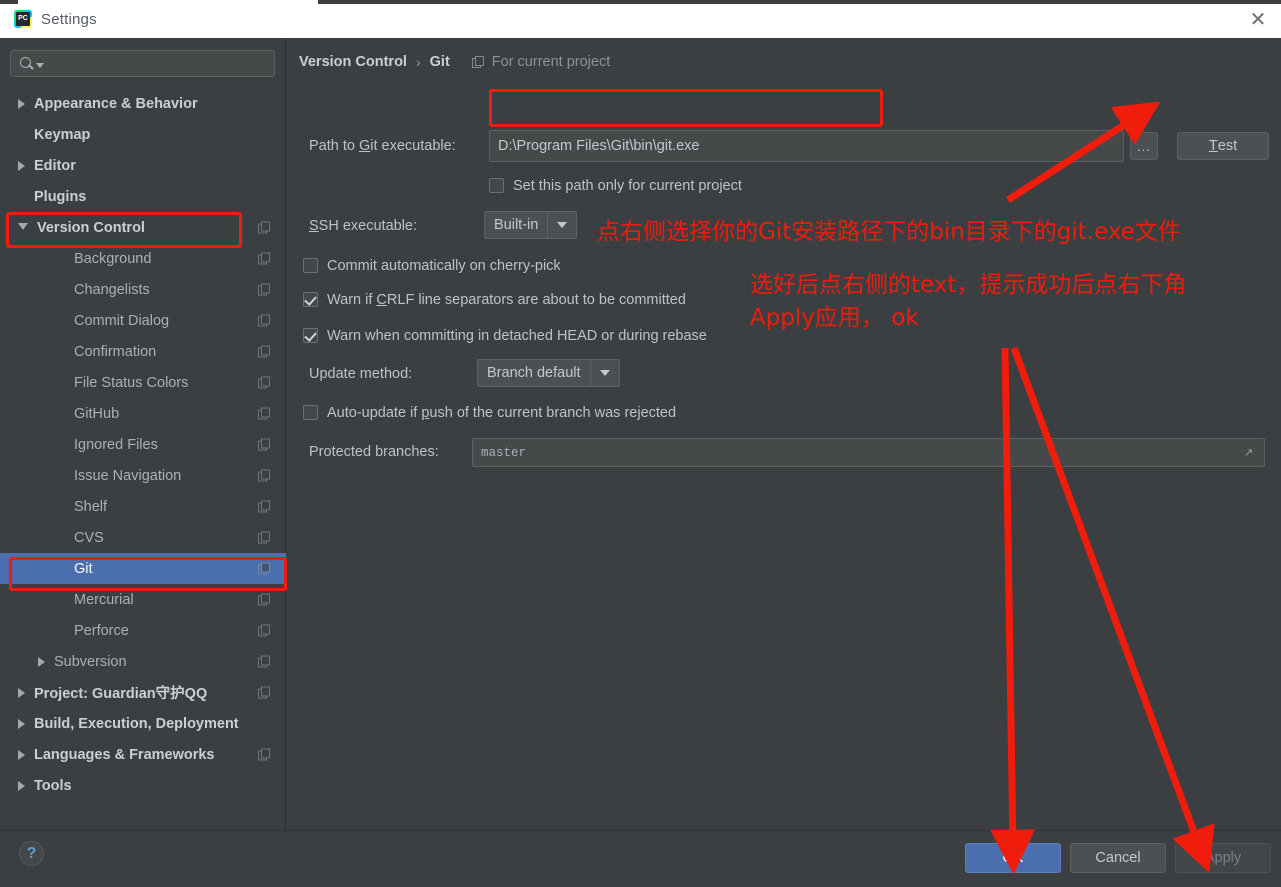 The width and height of the screenshot is (1281, 887). I want to click on ok-button: OK, so click(1013, 858).